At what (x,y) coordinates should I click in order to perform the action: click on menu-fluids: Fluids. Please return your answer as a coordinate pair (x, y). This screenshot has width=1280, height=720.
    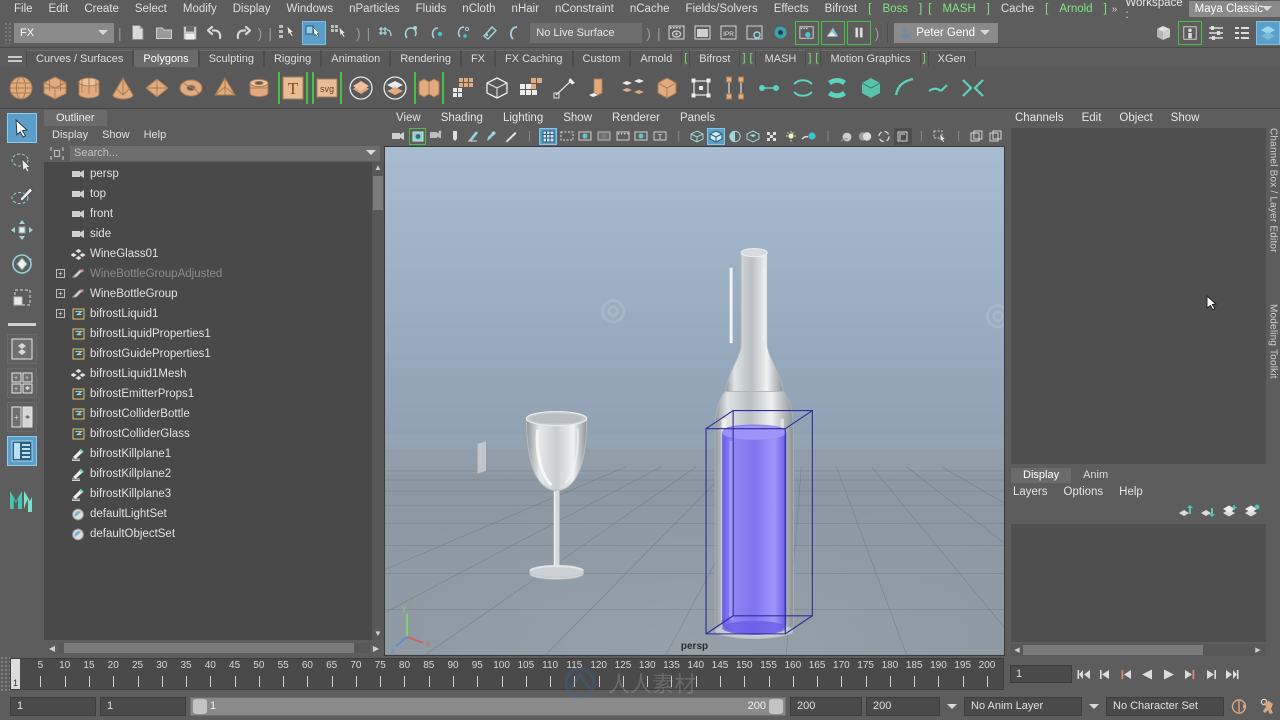
    Looking at the image, I should click on (431, 9).